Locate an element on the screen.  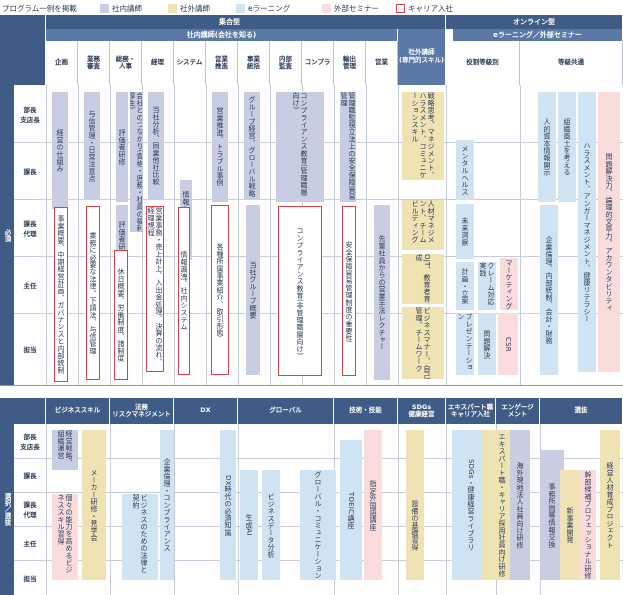
program-label: CSR is located at coordinates (508, 344).